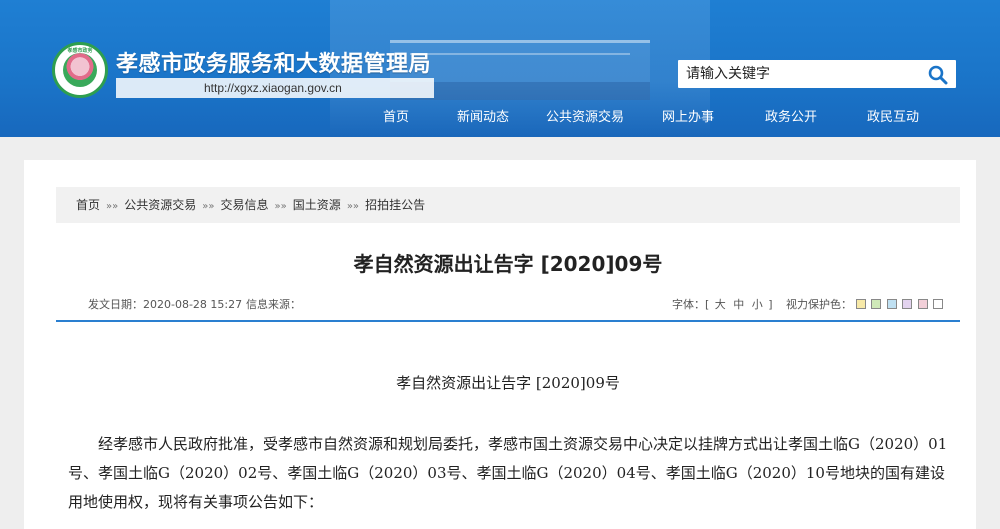 This screenshot has height=529, width=1000. What do you see at coordinates (274, 64) in the screenshot?
I see `site-title: 孝感市政务服务和大数据管理局` at bounding box center [274, 64].